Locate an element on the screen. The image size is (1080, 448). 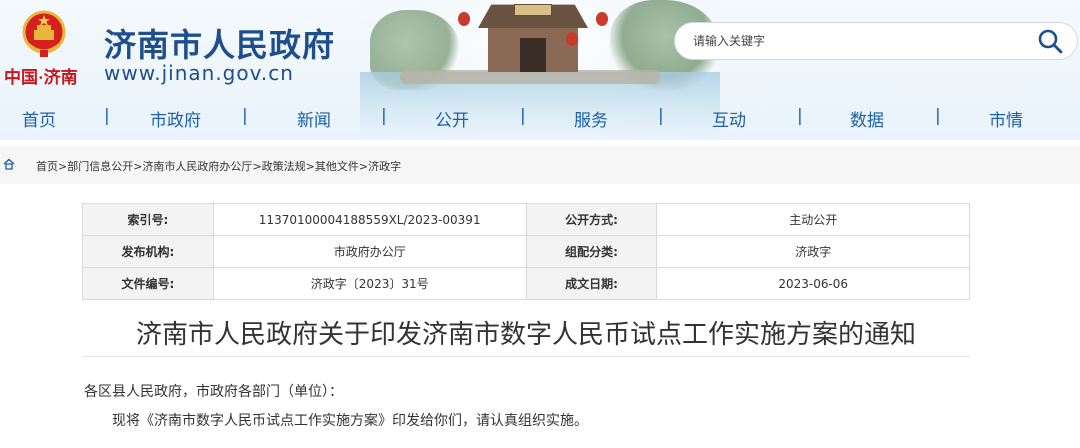
category-label: 组配分类: is located at coordinates (591, 251).